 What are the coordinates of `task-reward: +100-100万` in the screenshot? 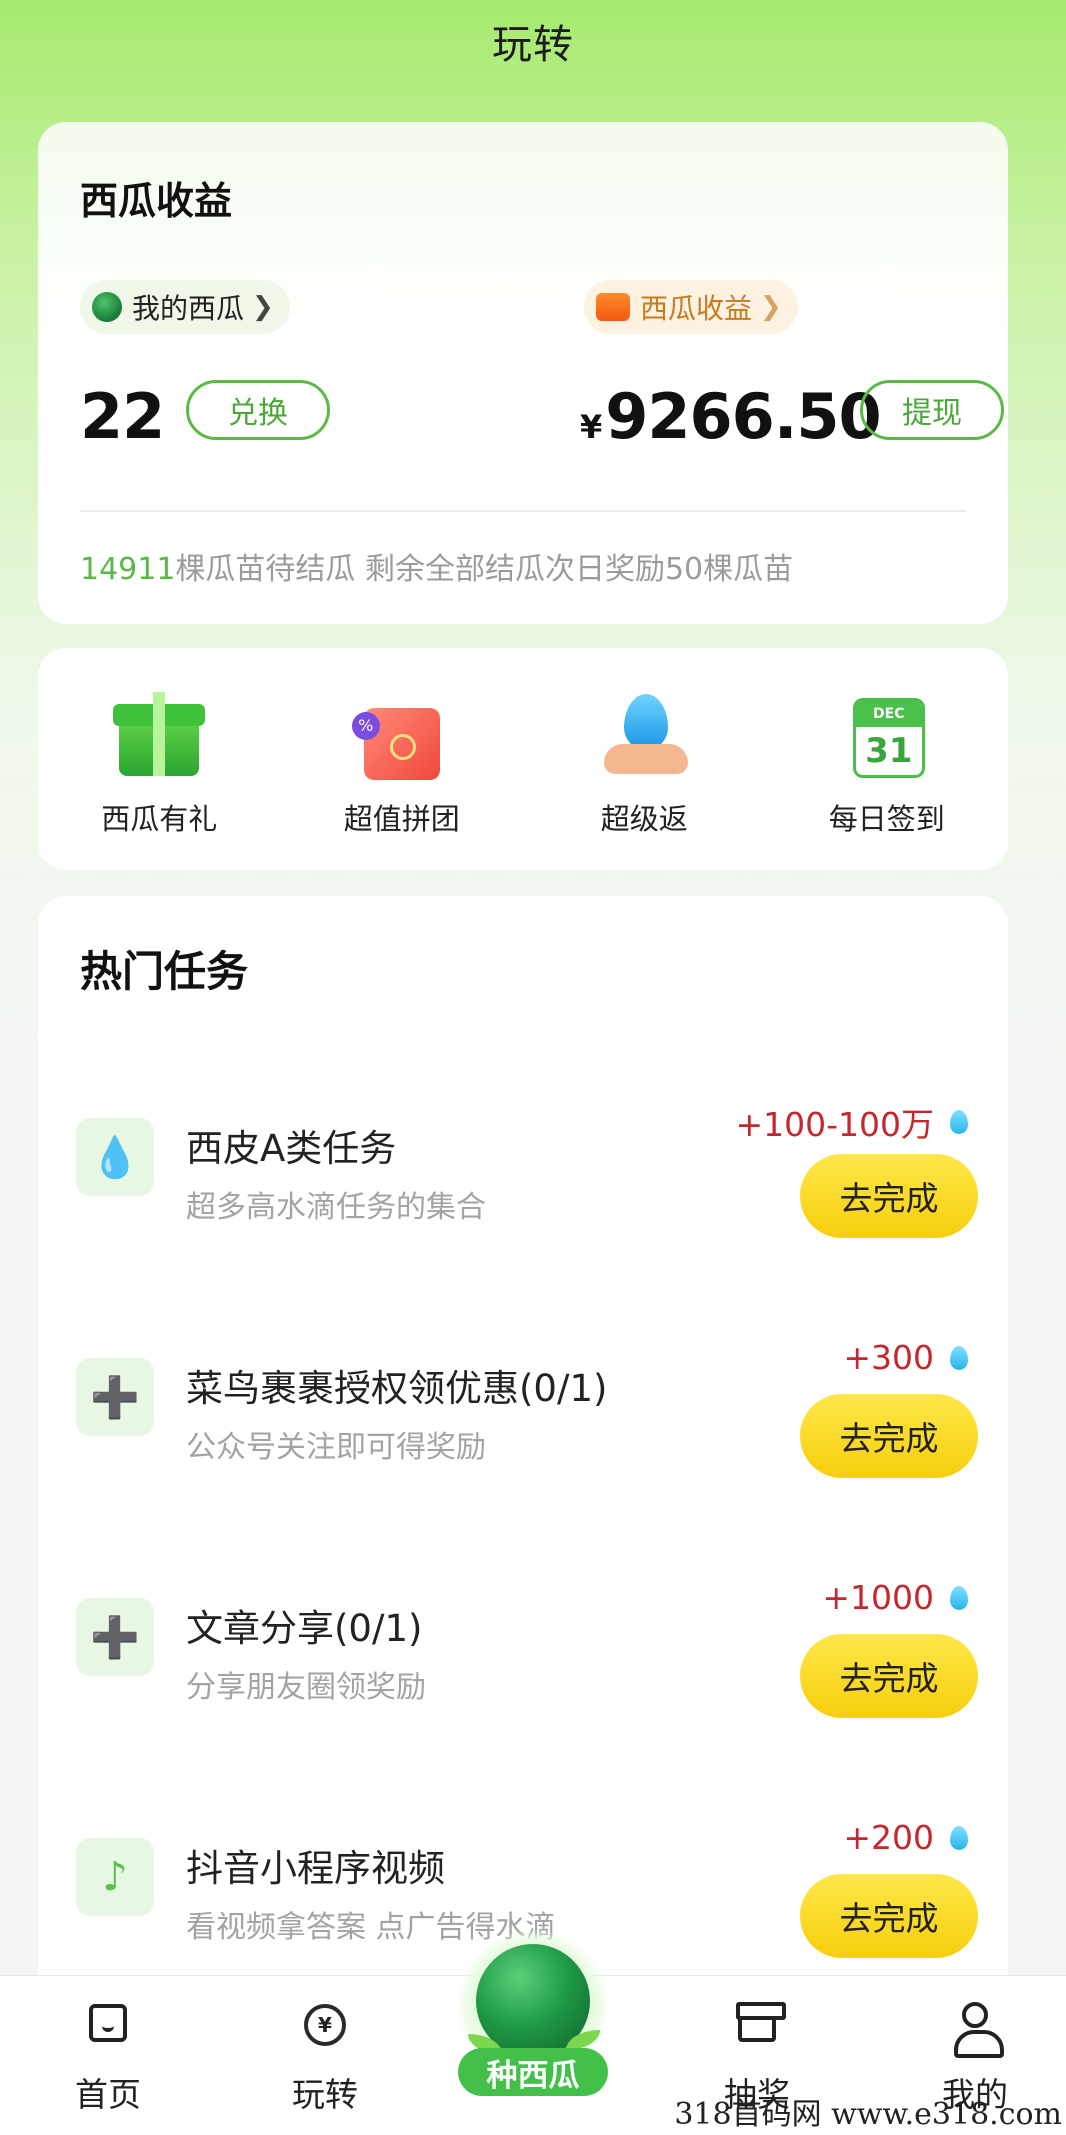 It's located at (851, 1122).